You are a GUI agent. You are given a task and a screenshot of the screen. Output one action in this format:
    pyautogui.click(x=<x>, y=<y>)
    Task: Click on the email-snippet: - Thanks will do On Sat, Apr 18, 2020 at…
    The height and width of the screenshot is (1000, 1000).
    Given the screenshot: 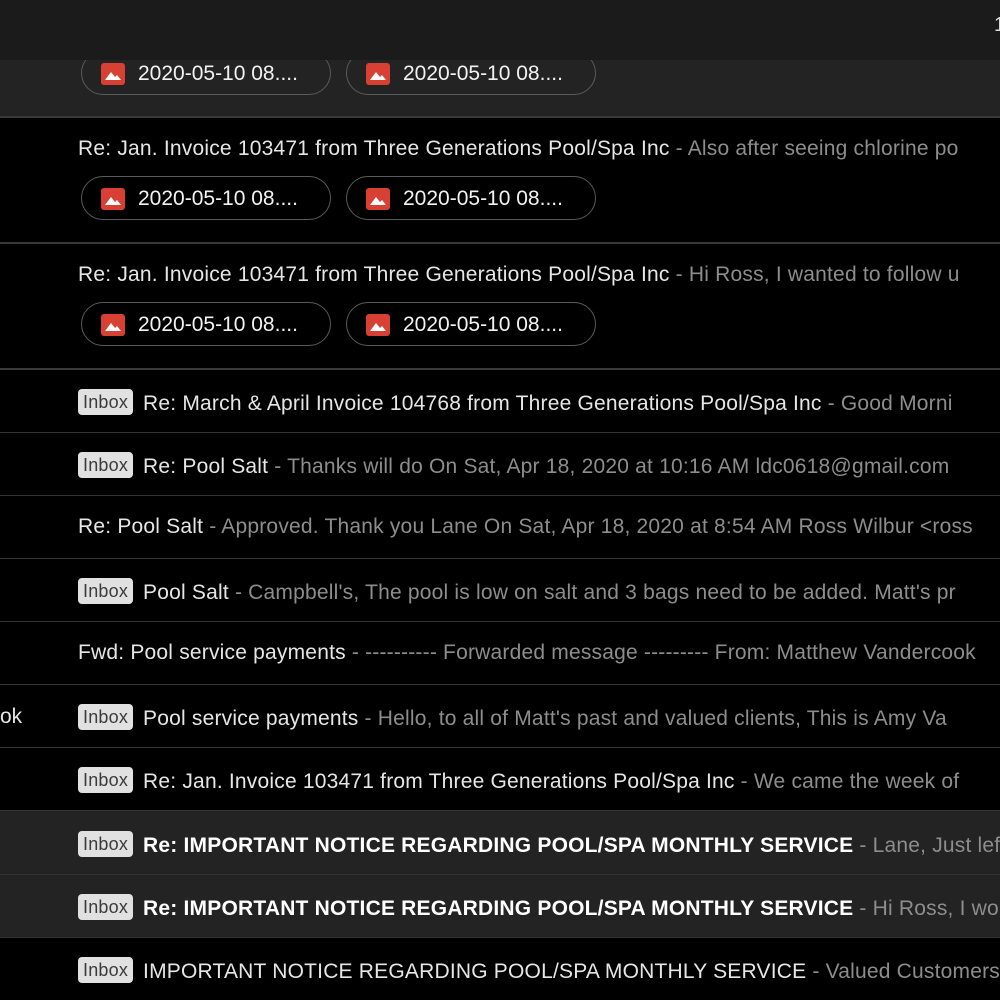 What is the action you would take?
    pyautogui.click(x=609, y=466)
    